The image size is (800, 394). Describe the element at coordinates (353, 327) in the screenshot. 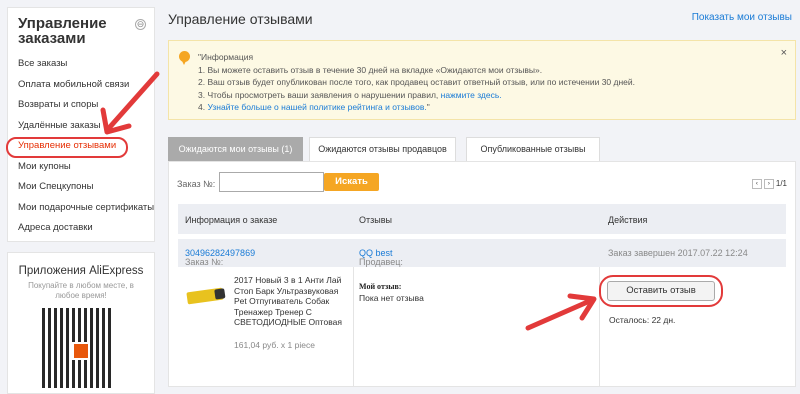

I see `divider` at that location.